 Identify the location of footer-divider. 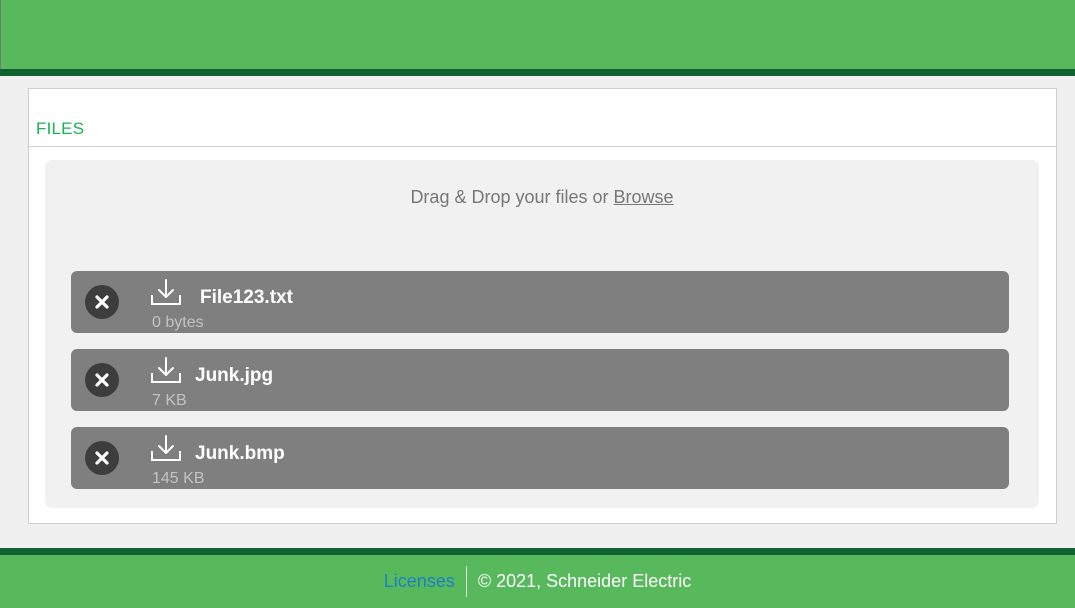
(537, 551).